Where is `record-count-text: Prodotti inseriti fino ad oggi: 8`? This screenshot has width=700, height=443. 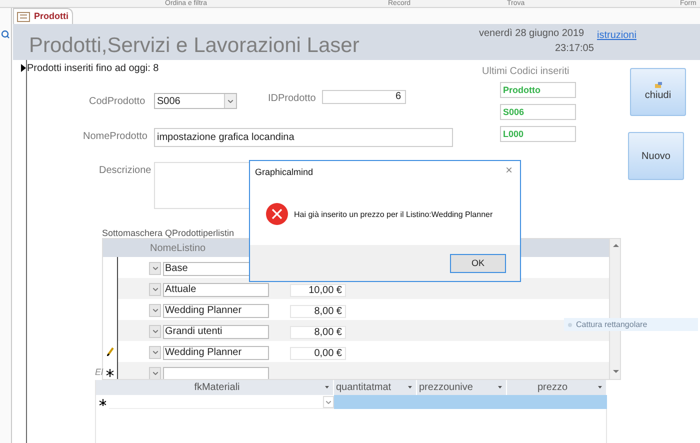
record-count-text: Prodotti inseriti fino ad oggi: 8 is located at coordinates (93, 69).